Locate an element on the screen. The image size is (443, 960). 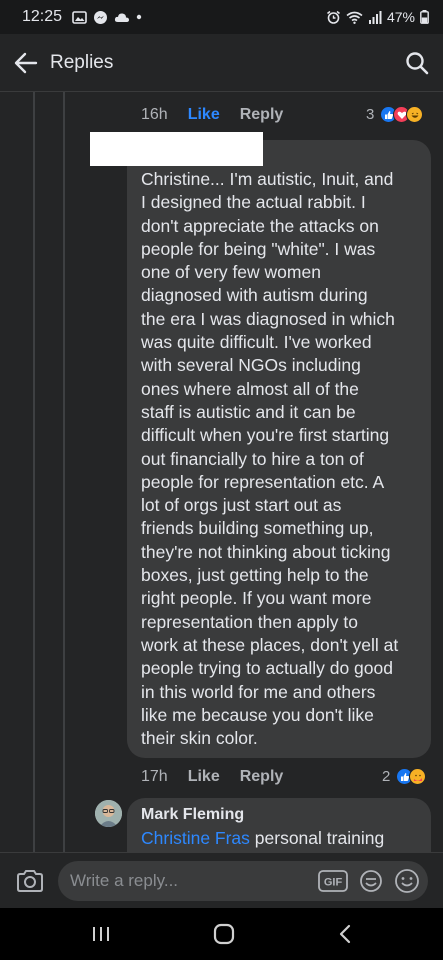
recent-apps-icon is located at coordinates (101, 934).